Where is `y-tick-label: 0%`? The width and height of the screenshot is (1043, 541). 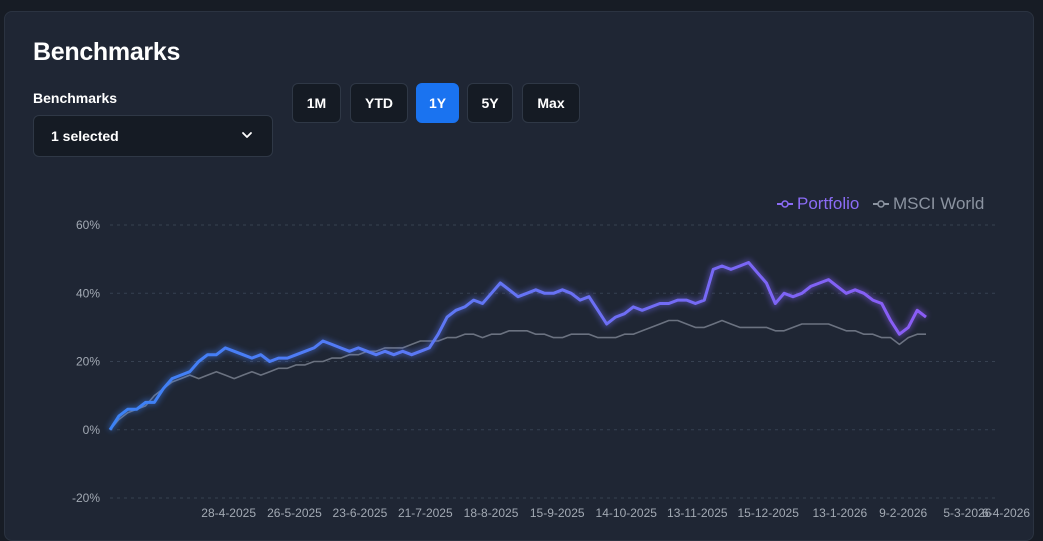
y-tick-label: 0% is located at coordinates (92, 430).